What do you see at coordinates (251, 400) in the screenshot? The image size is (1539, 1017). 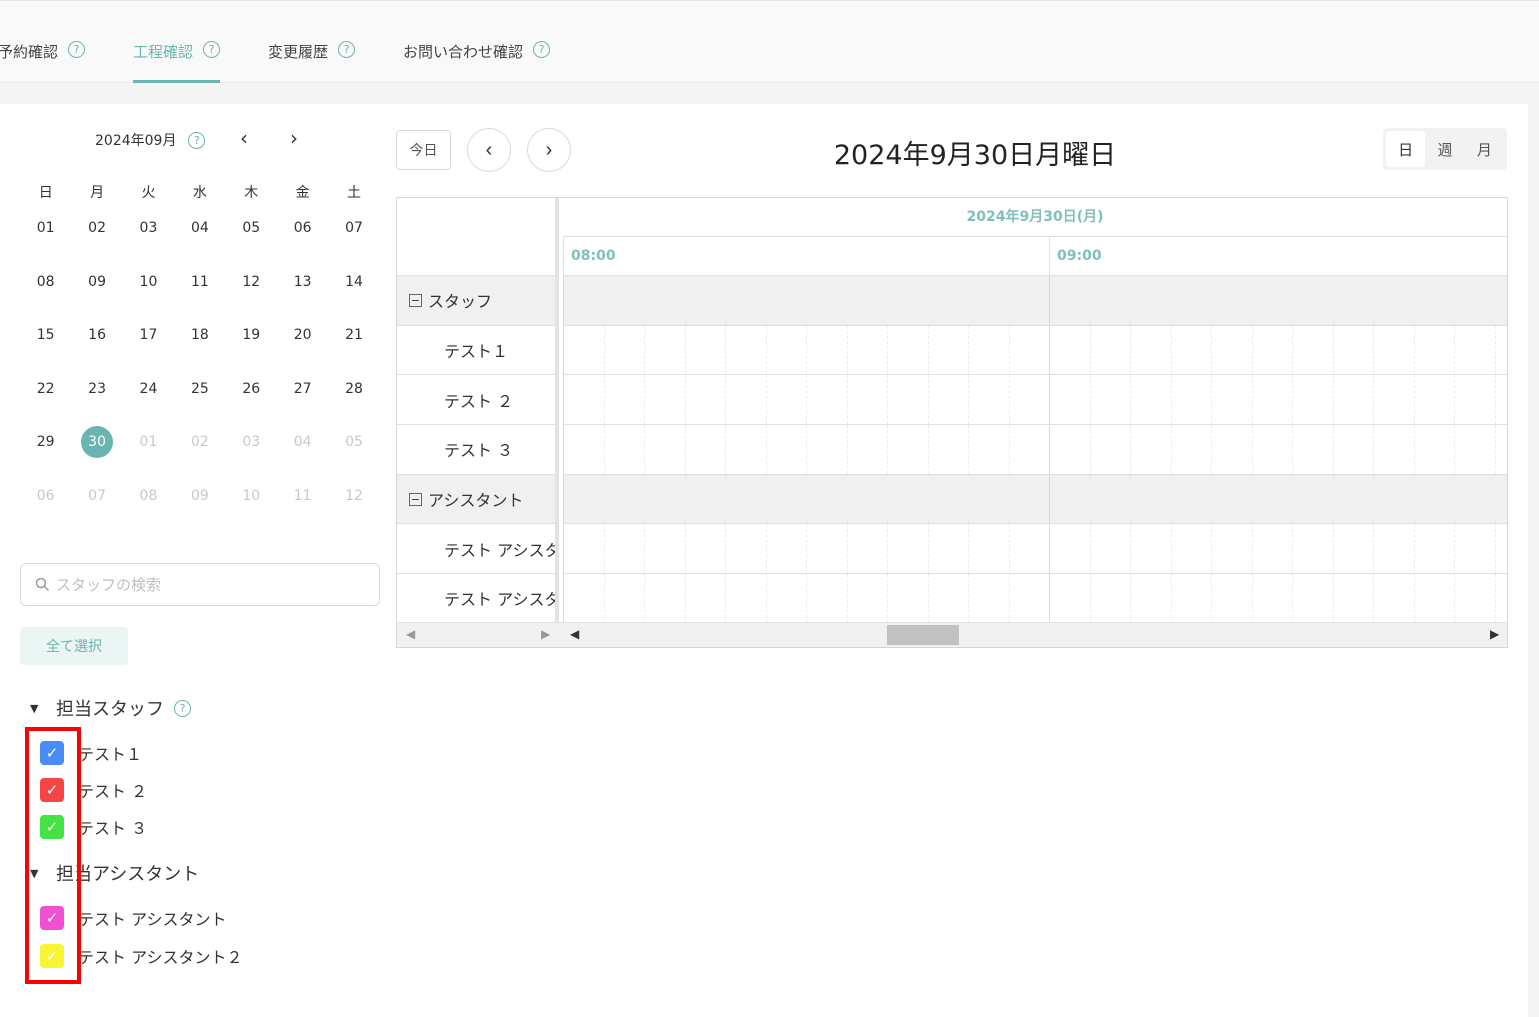 I see `calendar-day: 26` at bounding box center [251, 400].